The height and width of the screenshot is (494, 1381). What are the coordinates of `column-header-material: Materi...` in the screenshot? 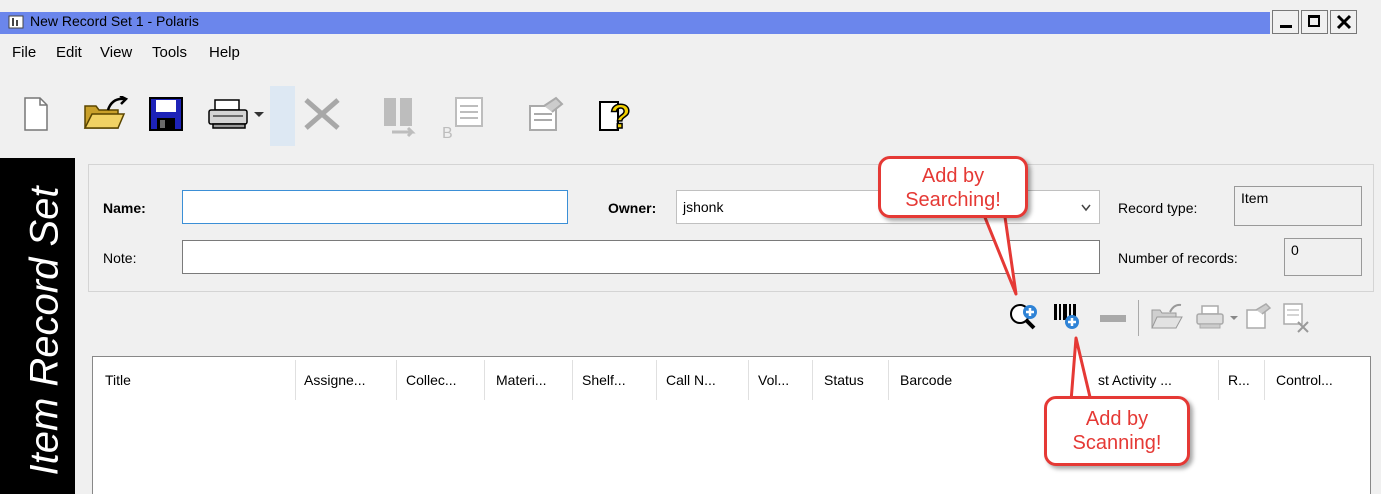 It's located at (521, 380).